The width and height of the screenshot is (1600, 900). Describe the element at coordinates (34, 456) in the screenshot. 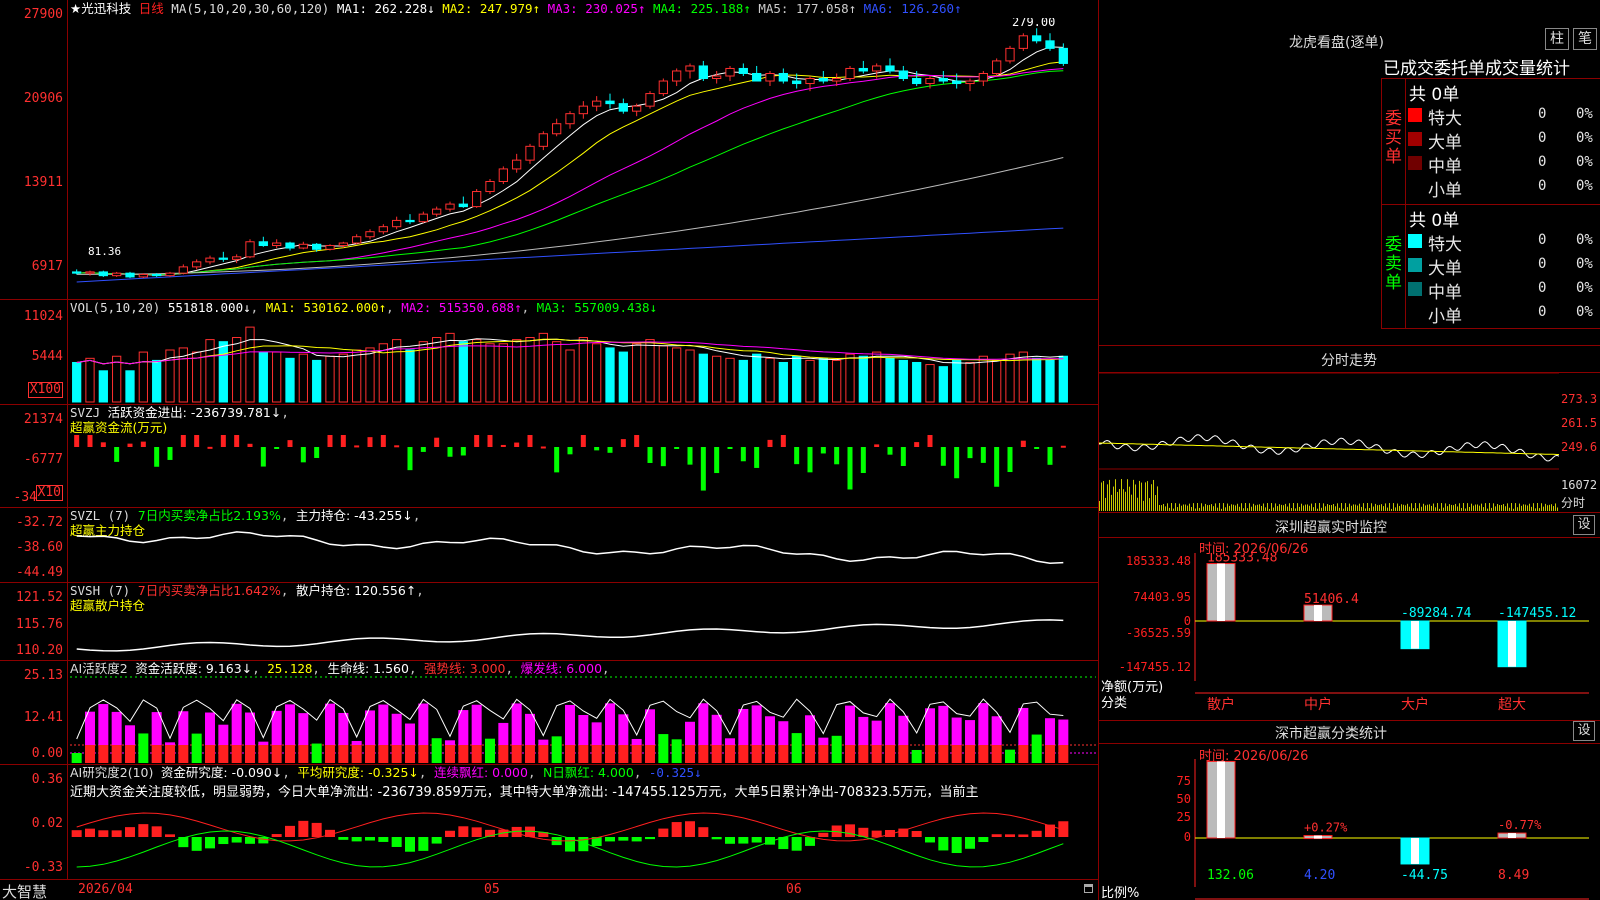

I see `svzj-axis: 21374 -6777 -34 X10` at that location.